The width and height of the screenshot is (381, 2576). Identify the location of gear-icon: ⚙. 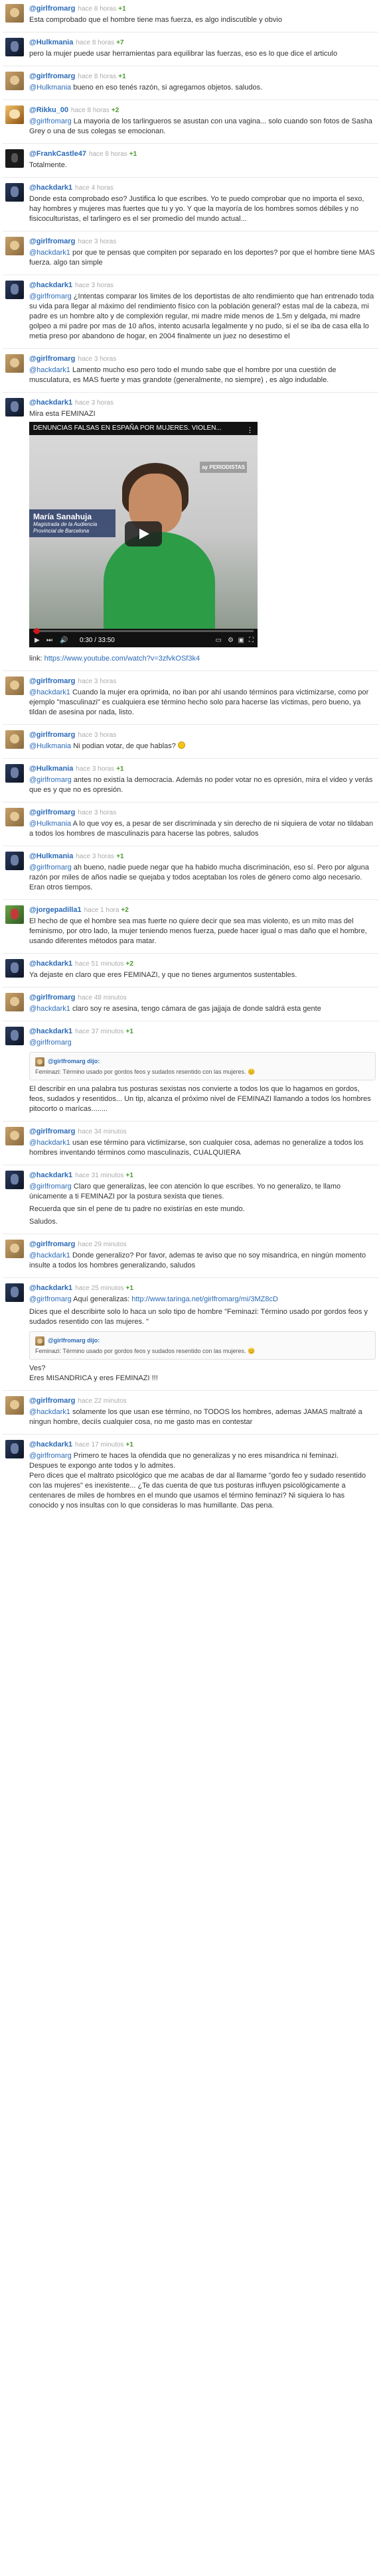
(231, 640).